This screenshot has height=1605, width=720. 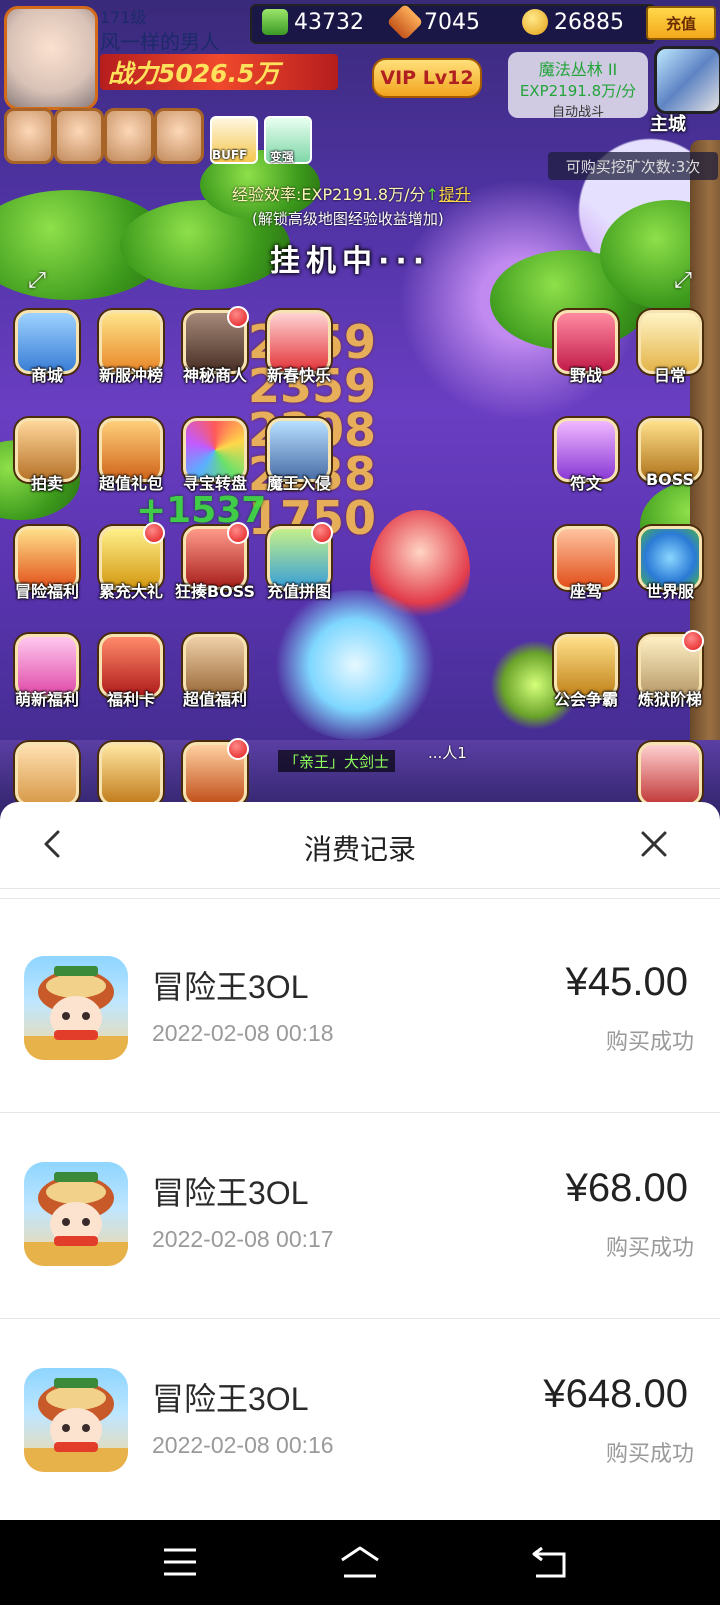 What do you see at coordinates (586, 563) in the screenshot?
I see `game-icon-mount: 座驾` at bounding box center [586, 563].